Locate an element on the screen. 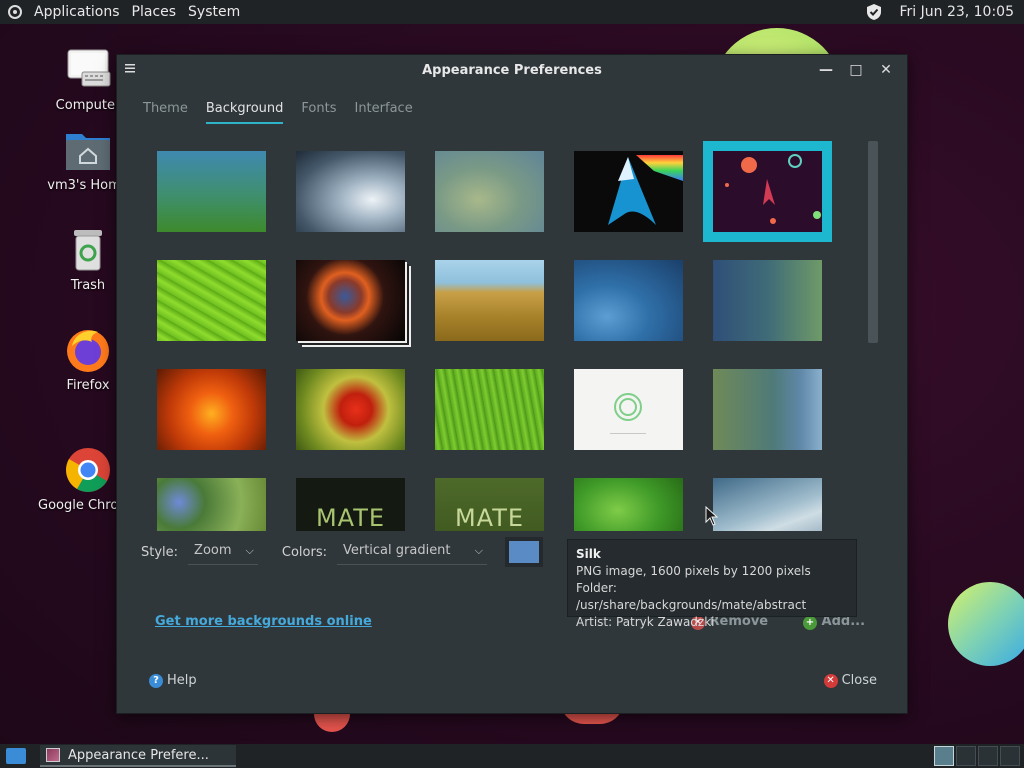 This screenshot has height=768, width=1024. tooltip-line: Artist: Patryk Zawadzki is located at coordinates (645, 622).